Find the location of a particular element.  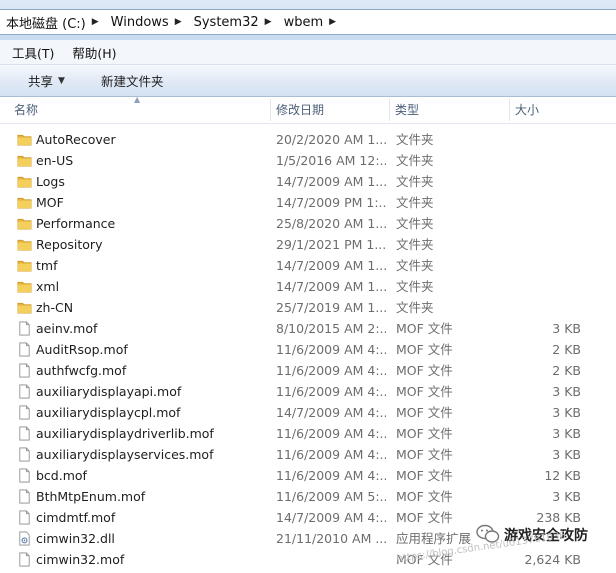

column-header-size: 大小 is located at coordinates (562, 110).